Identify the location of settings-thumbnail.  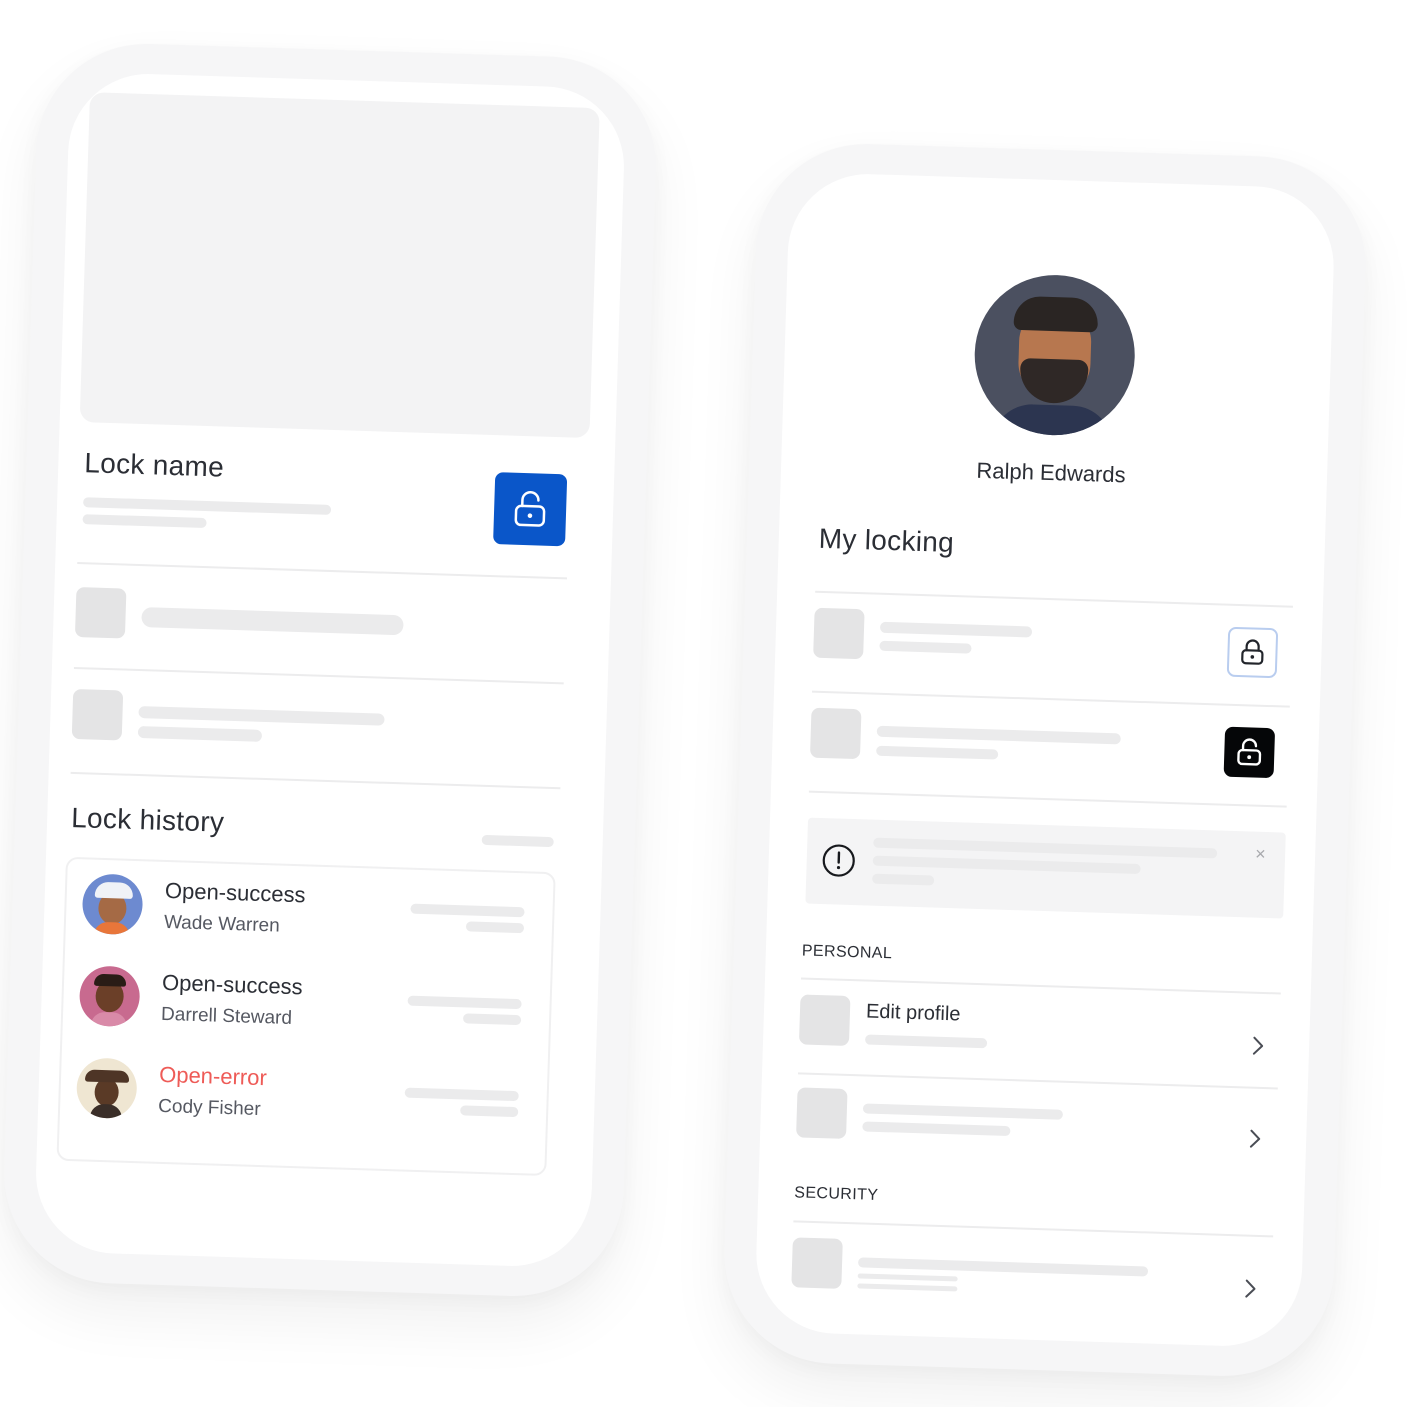
(822, 1113).